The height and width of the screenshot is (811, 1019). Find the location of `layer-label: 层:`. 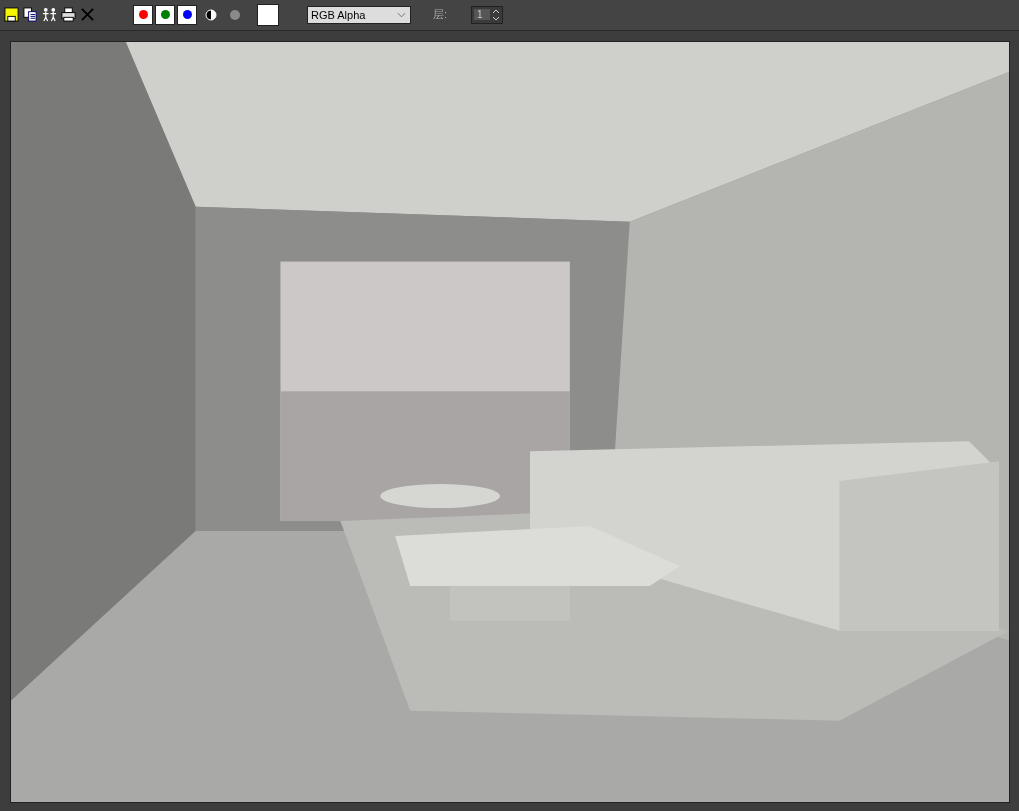

layer-label: 层: is located at coordinates (440, 15).